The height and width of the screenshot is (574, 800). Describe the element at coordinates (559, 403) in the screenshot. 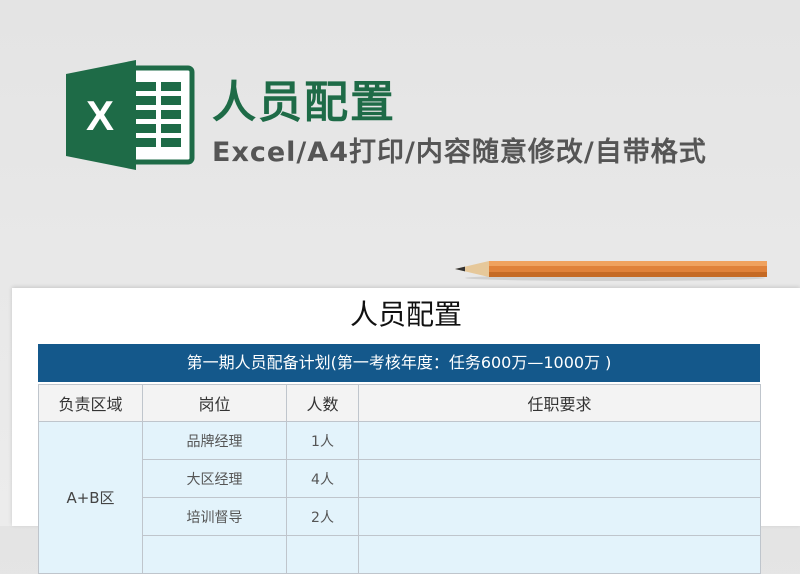

I see `column-header-requirement: 任职要求` at that location.